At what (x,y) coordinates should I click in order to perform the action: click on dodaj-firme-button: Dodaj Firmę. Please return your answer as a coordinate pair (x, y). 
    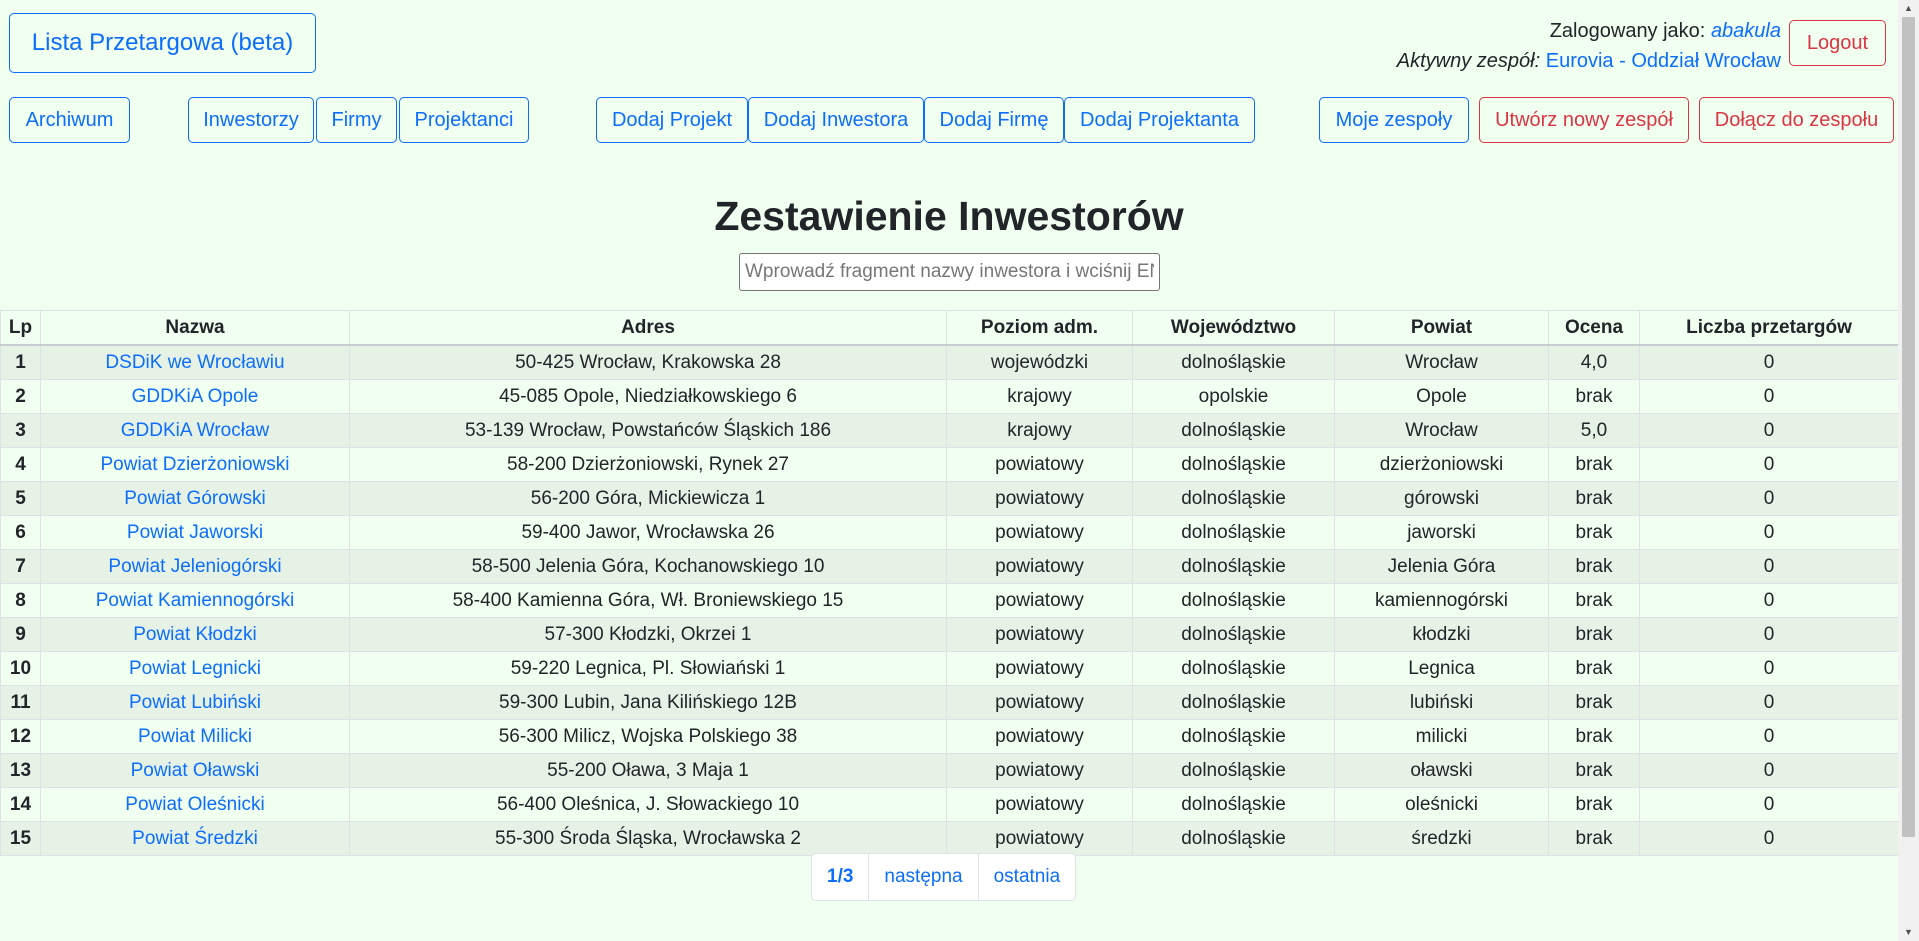
    Looking at the image, I should click on (994, 120).